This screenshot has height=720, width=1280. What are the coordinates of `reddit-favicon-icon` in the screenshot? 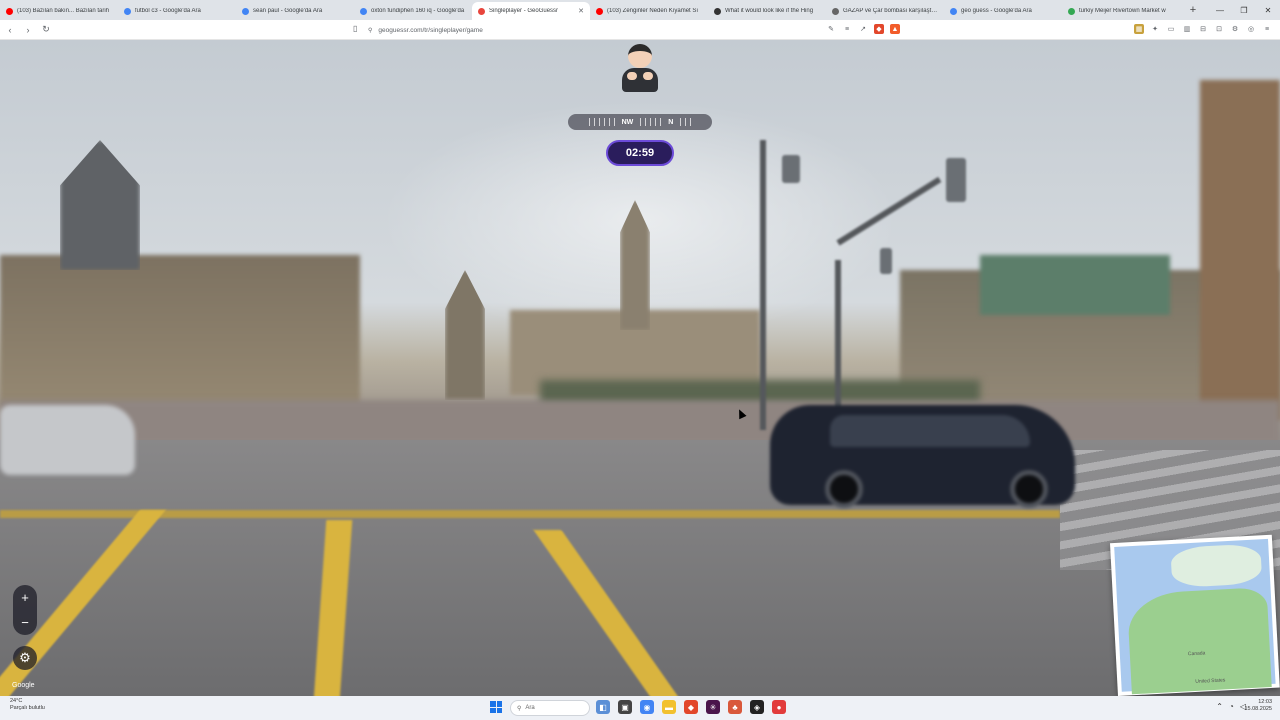 It's located at (717, 11).